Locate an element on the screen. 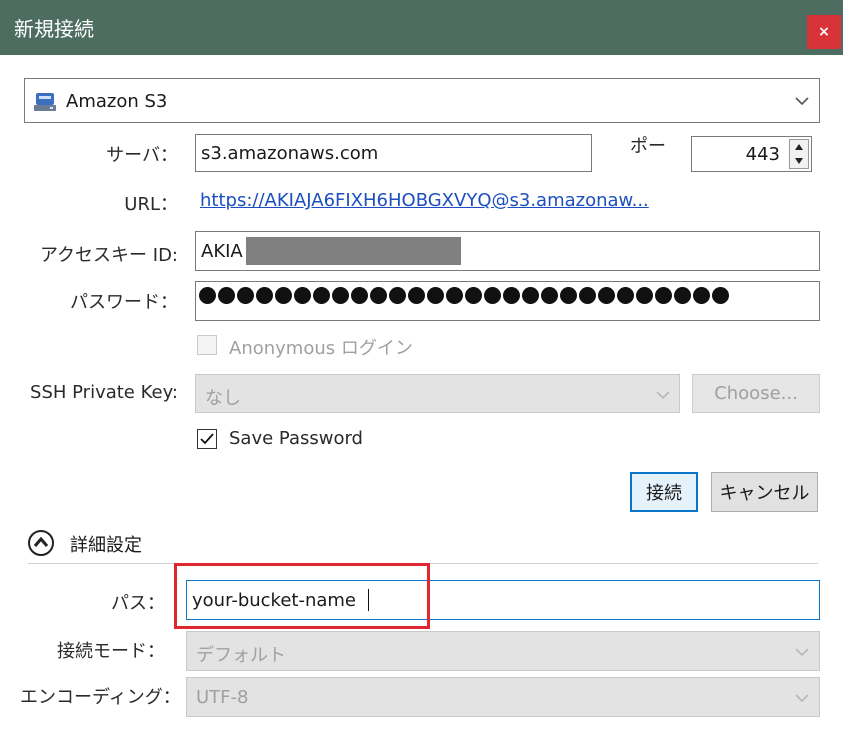 This screenshot has width=843, height=739. access-key-input: AKIA is located at coordinates (507, 251).